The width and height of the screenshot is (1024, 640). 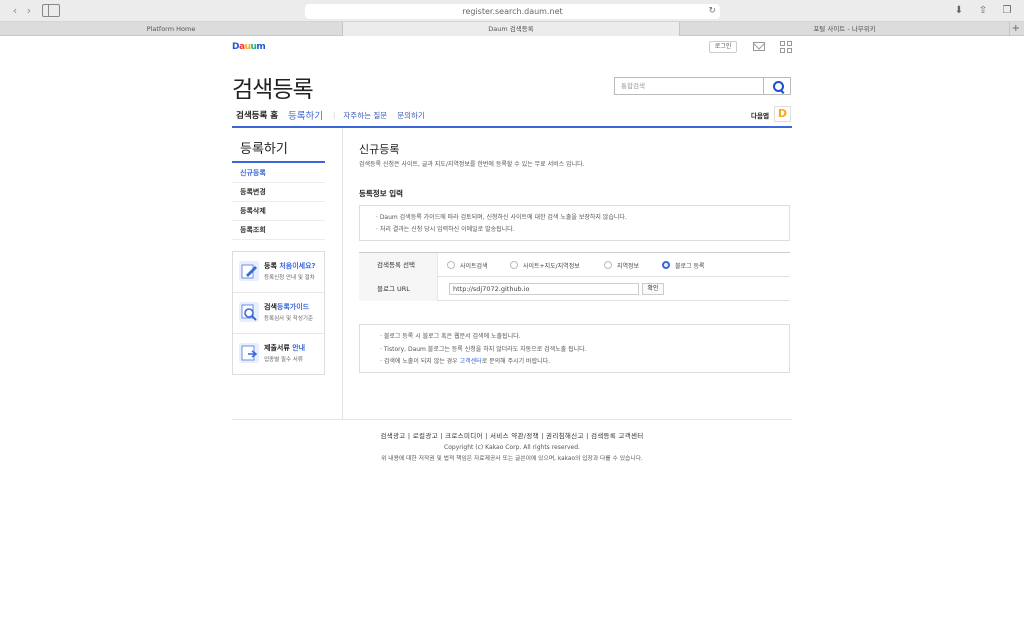 I want to click on mail-icon, so click(x=759, y=46).